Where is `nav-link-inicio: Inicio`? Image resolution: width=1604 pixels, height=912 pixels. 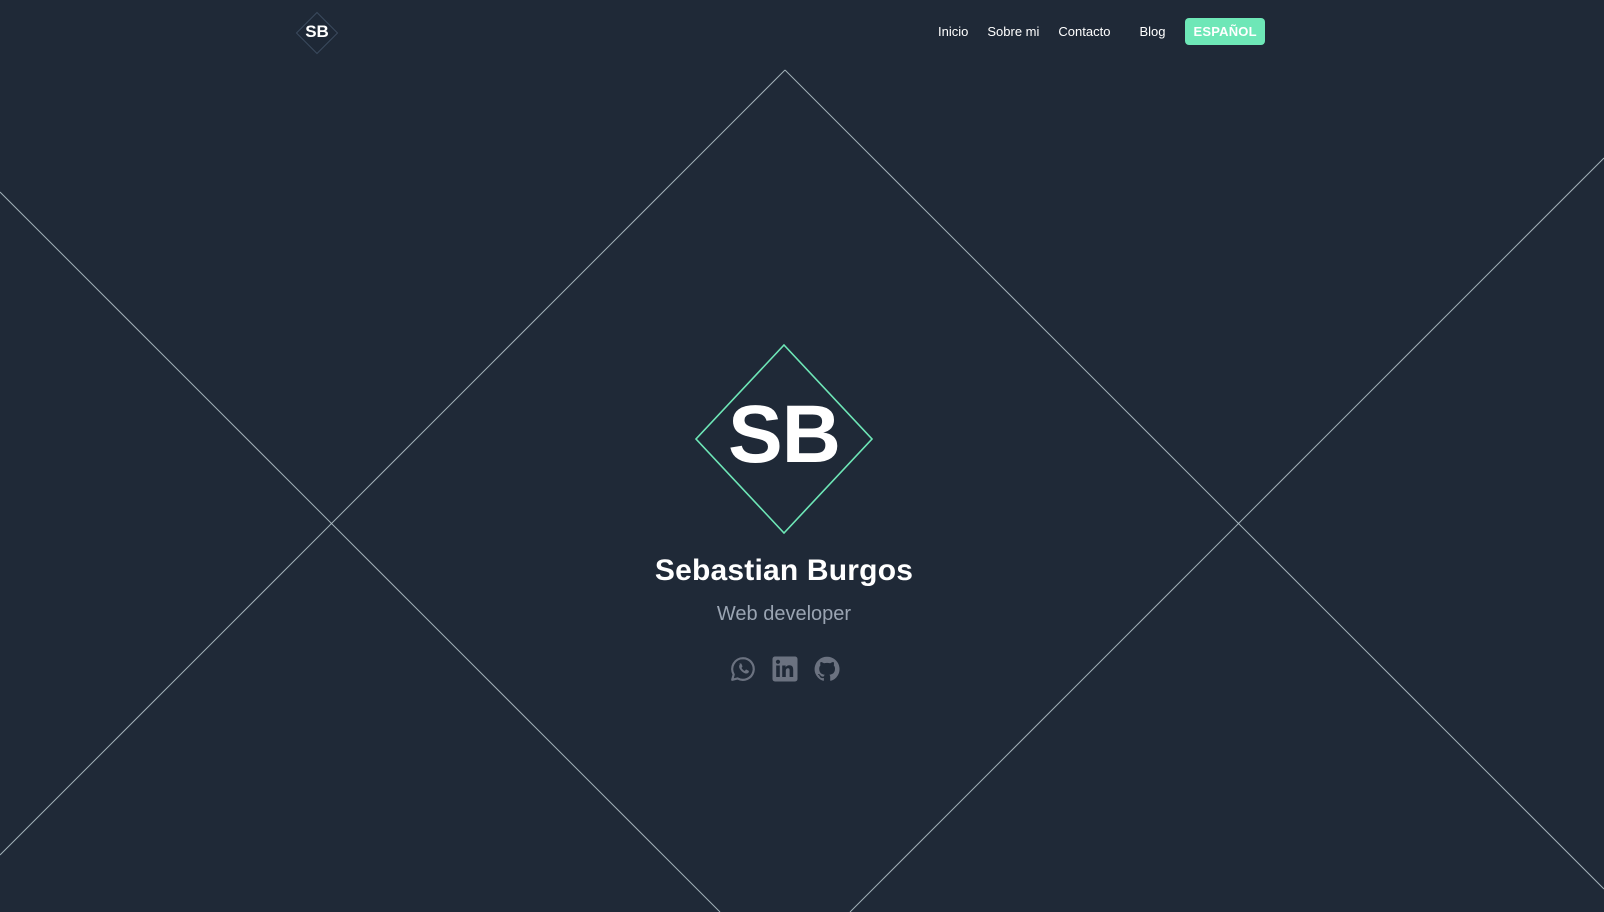
nav-link-inicio: Inicio is located at coordinates (953, 31).